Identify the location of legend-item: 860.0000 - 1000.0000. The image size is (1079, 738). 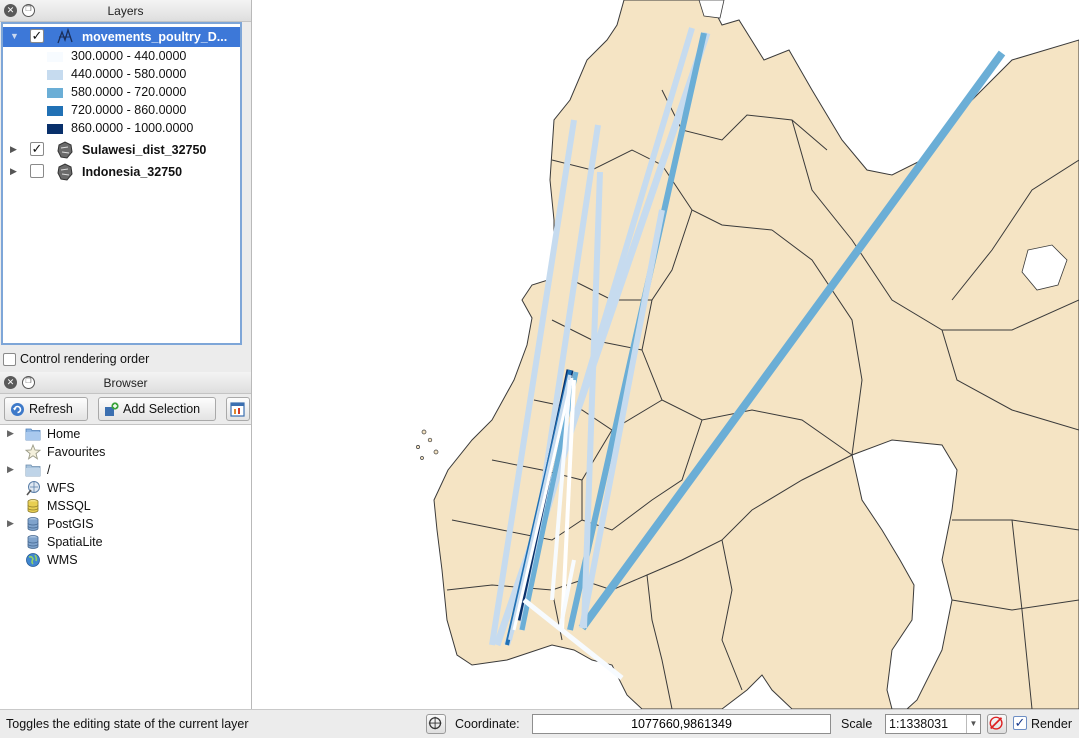
(142, 129).